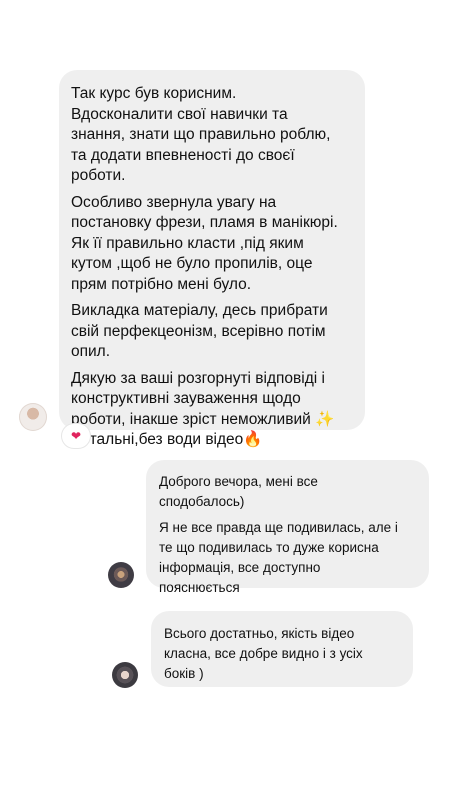 The image size is (450, 800). What do you see at coordinates (238, 491) in the screenshot?
I see `message-paragraph: Доброго вечора, мені все сподобалось)` at bounding box center [238, 491].